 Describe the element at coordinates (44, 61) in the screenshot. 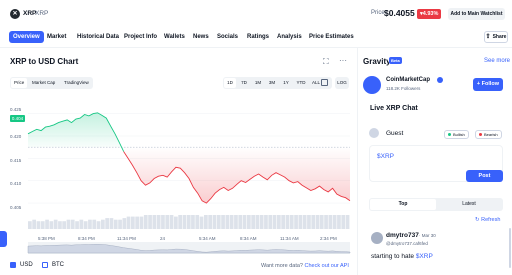

I see `chart-title: XRP to USD Chart` at that location.